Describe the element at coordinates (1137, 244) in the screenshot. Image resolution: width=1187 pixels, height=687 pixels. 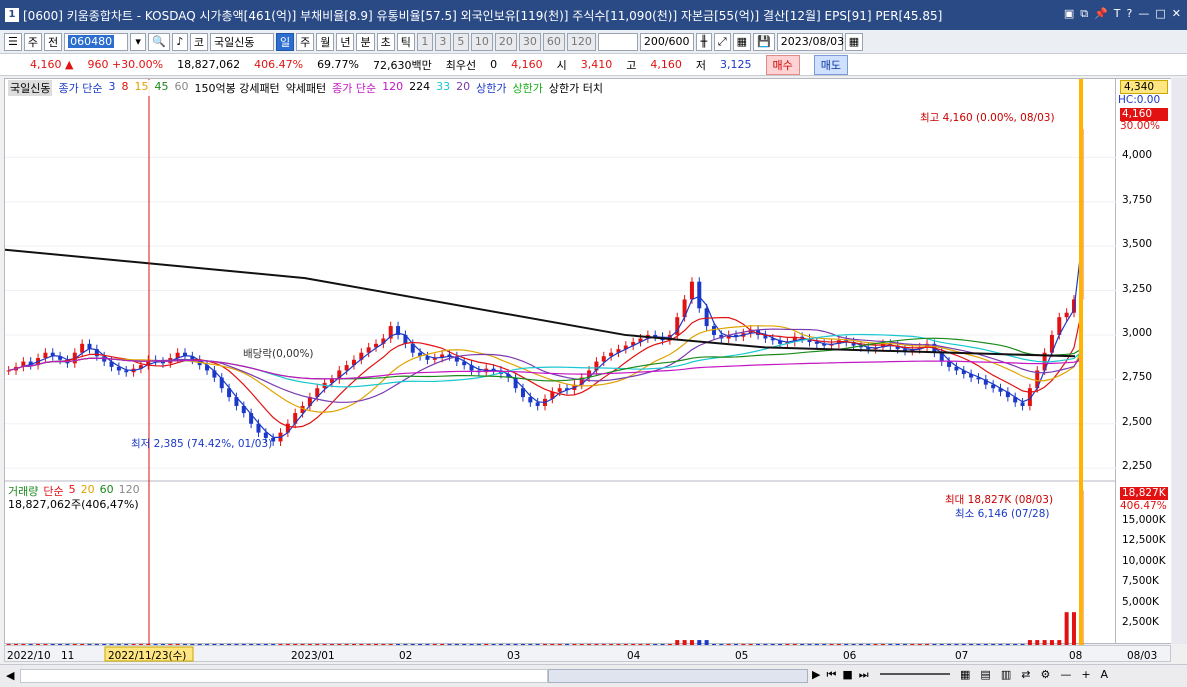
I see `price-tick-label: 3,500` at that location.